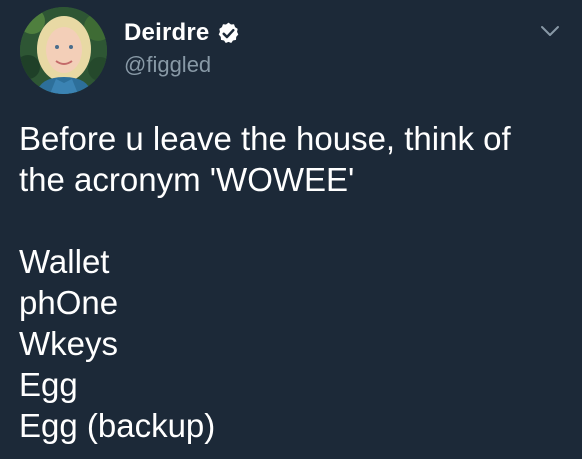 The image size is (582, 459). What do you see at coordinates (166, 33) in the screenshot?
I see `display-name: Deirdre` at bounding box center [166, 33].